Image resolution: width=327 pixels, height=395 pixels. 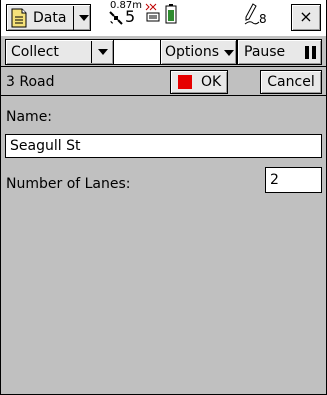 I want to click on radio-signal-icon, so click(x=152, y=12).